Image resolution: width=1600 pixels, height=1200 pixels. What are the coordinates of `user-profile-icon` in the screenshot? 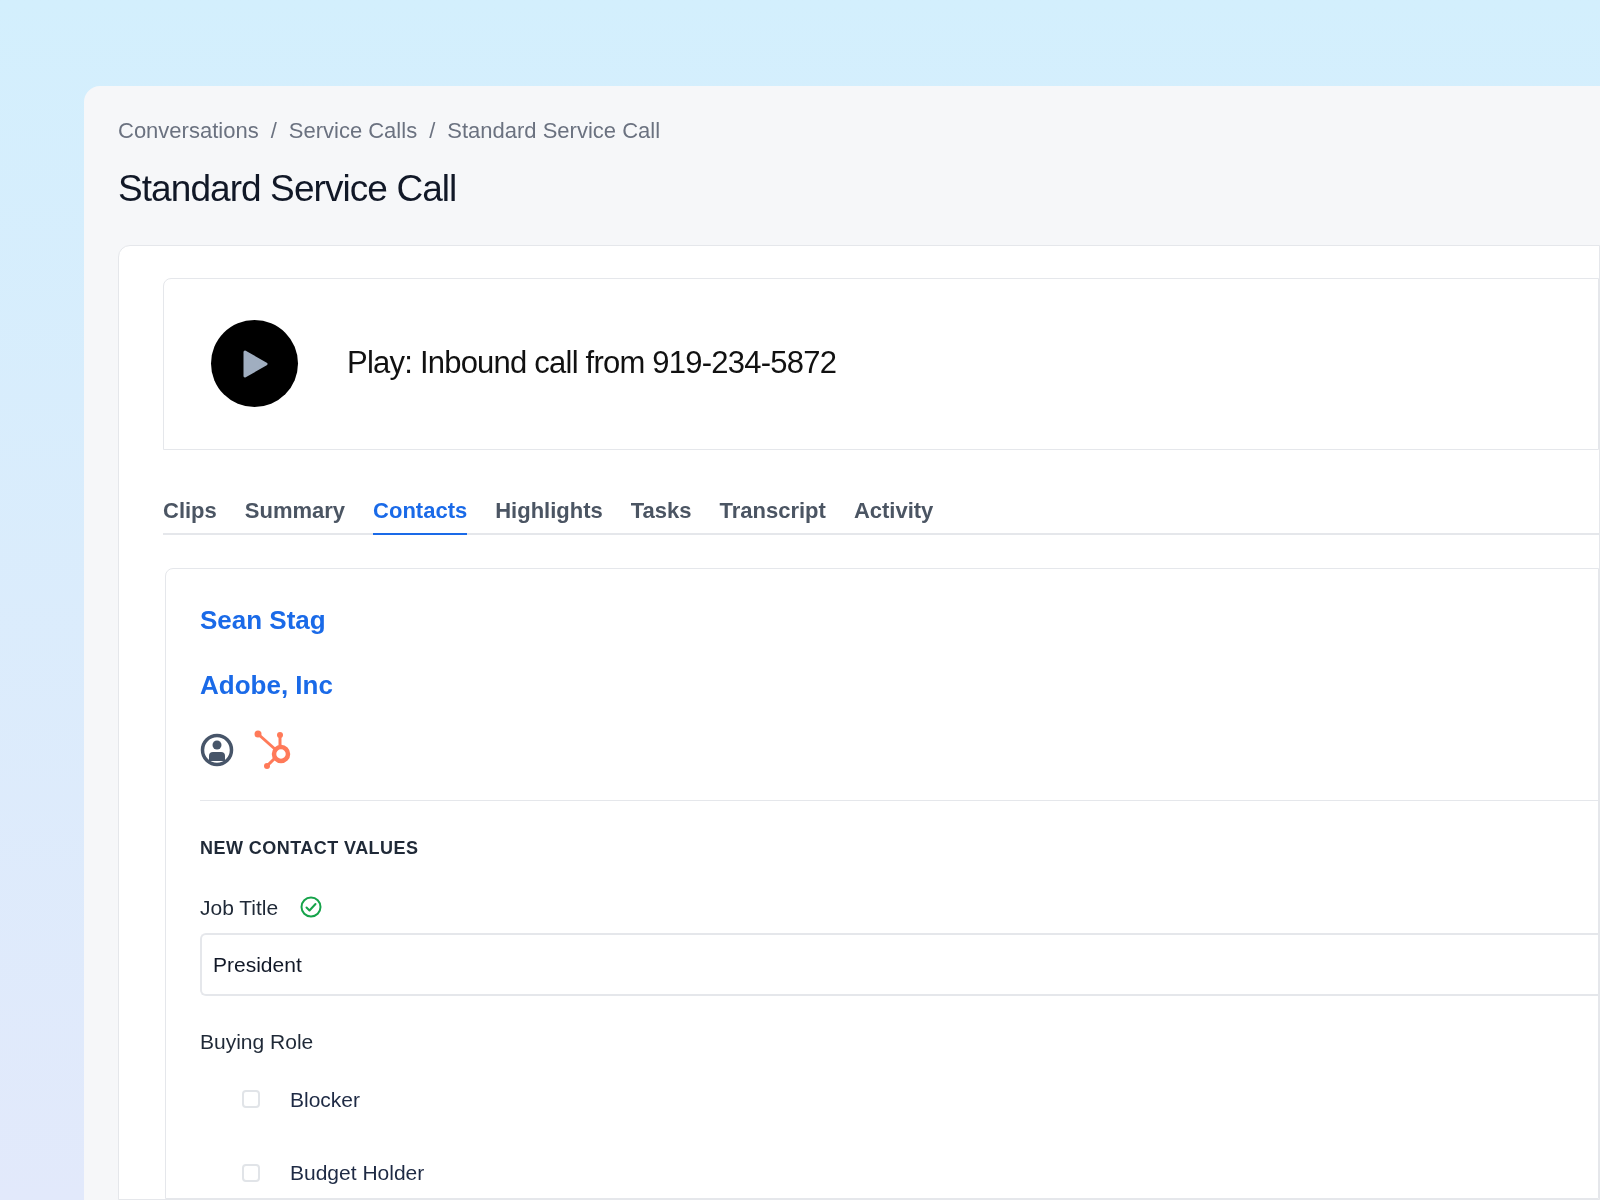 It's located at (217, 749).